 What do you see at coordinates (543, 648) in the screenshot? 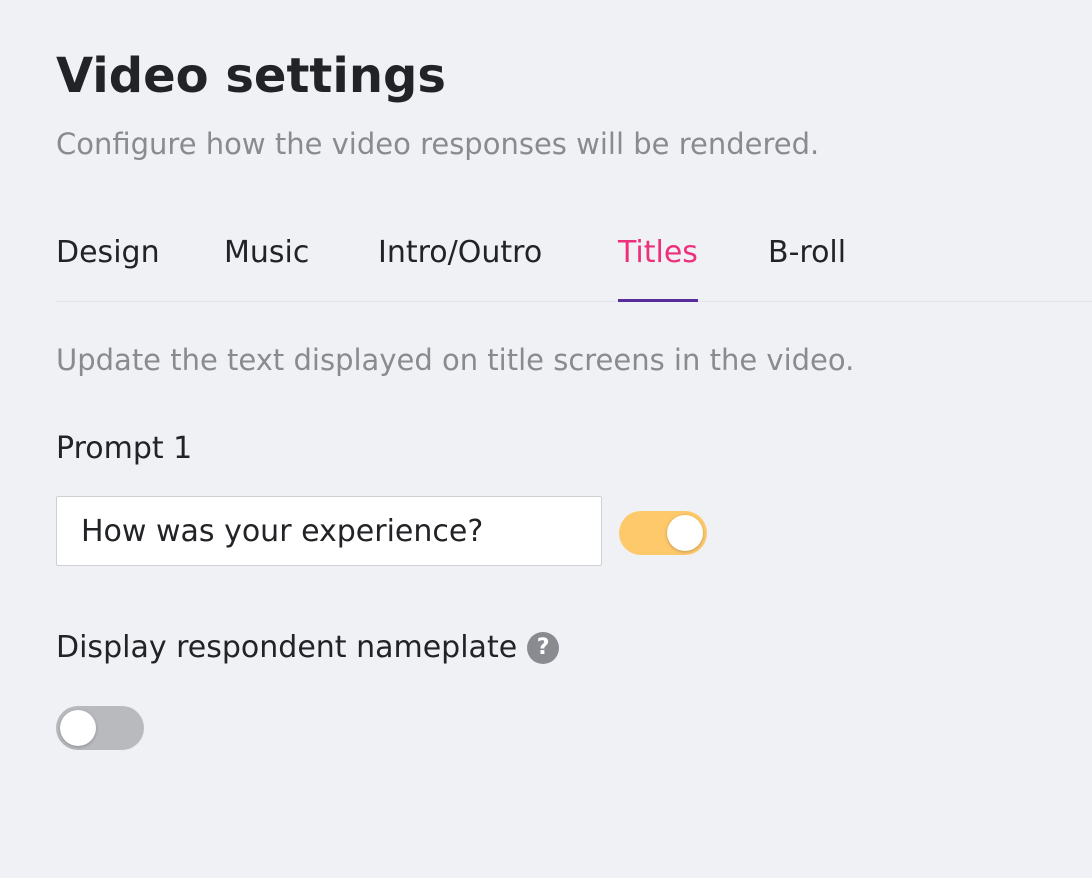
I see `help-icon: ?` at bounding box center [543, 648].